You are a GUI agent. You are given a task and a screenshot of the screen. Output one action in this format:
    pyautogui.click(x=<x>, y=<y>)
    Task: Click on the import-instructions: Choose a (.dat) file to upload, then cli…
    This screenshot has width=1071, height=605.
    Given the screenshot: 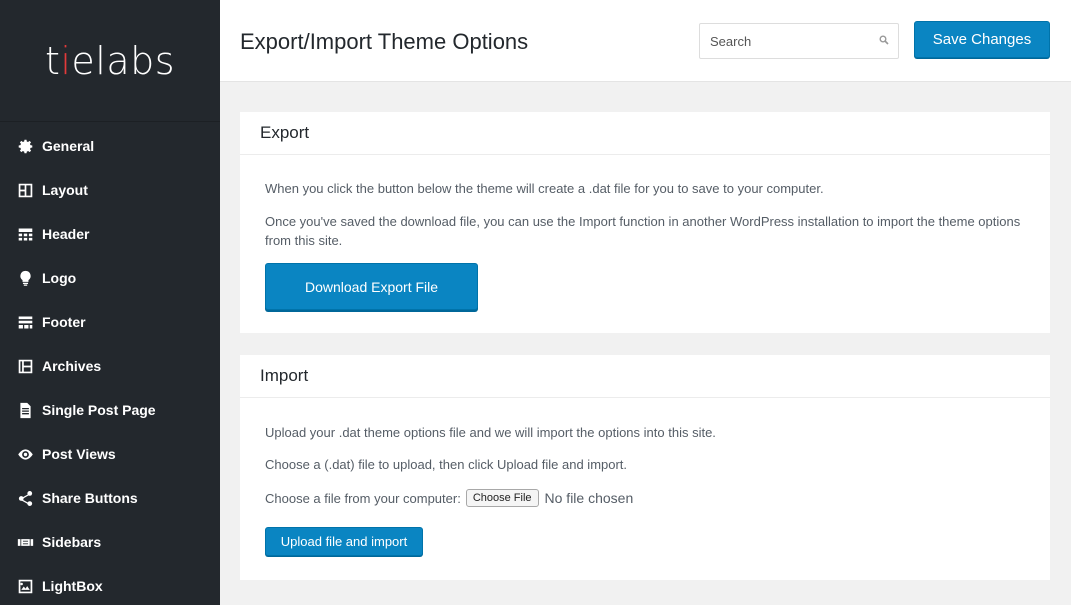 What is the action you would take?
    pyautogui.click(x=446, y=464)
    